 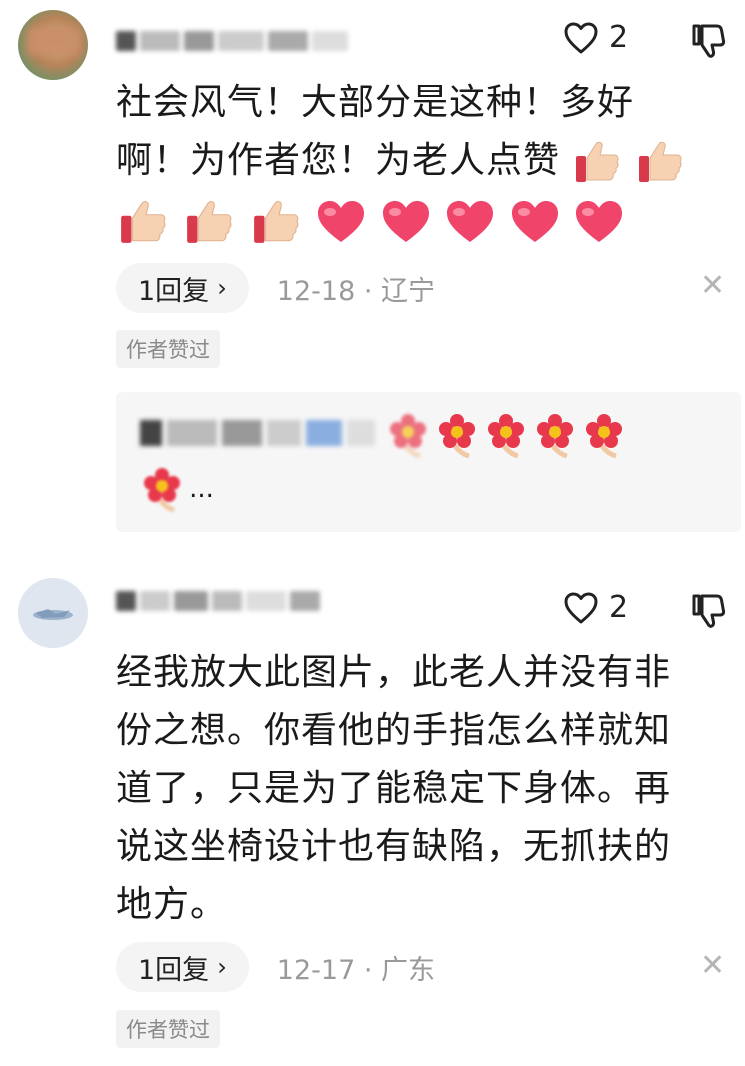 I want to click on flower-emoji-group, so click(x=506, y=435).